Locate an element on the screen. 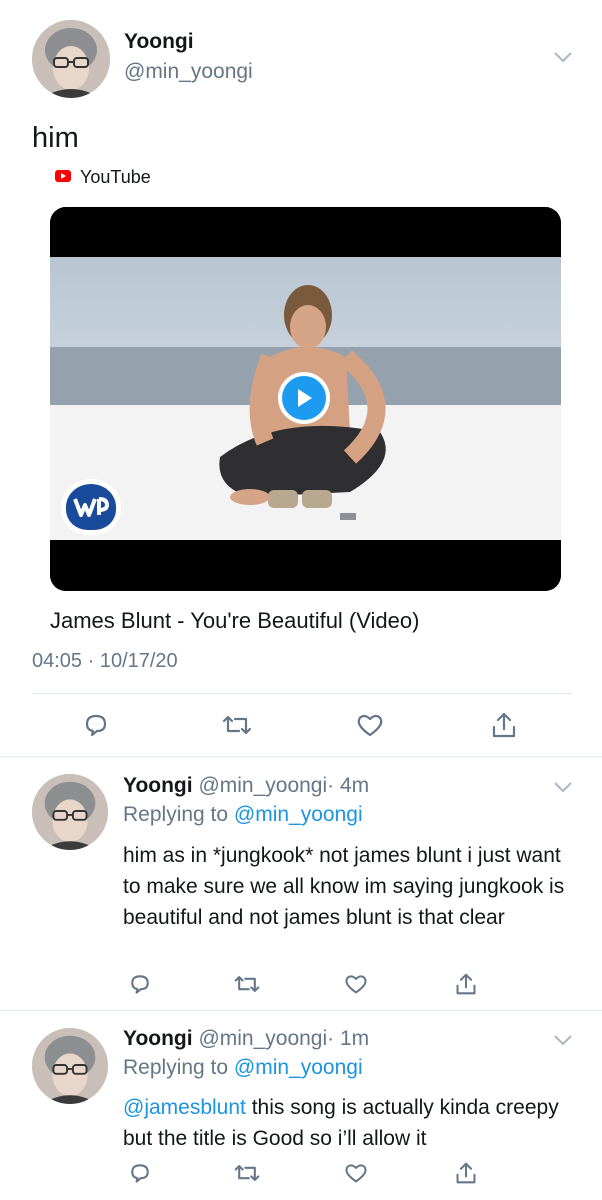 The width and height of the screenshot is (602, 1200). reply-header: Yoongi @min_yoongi· 1m is located at coordinates (246, 1039).